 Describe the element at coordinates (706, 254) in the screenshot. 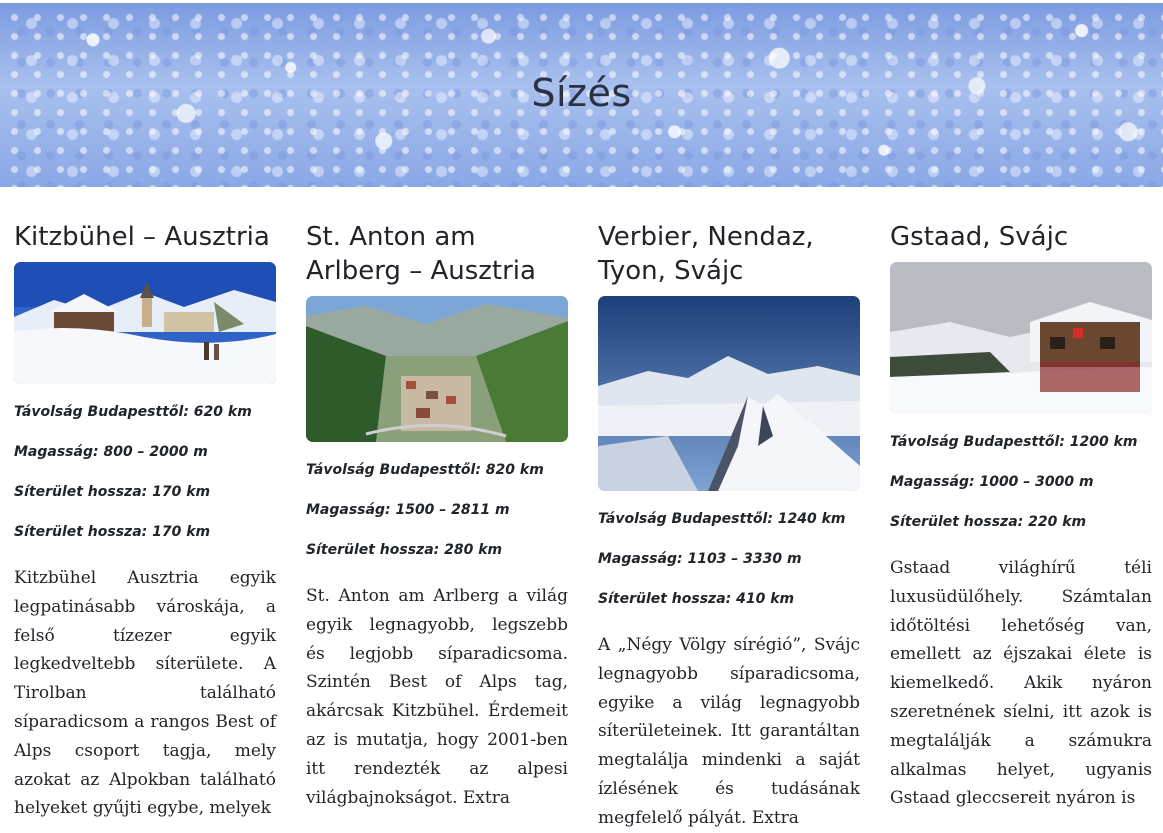

I see `resort-title: Verbier, Nendaz, Tyon, Svájc` at that location.